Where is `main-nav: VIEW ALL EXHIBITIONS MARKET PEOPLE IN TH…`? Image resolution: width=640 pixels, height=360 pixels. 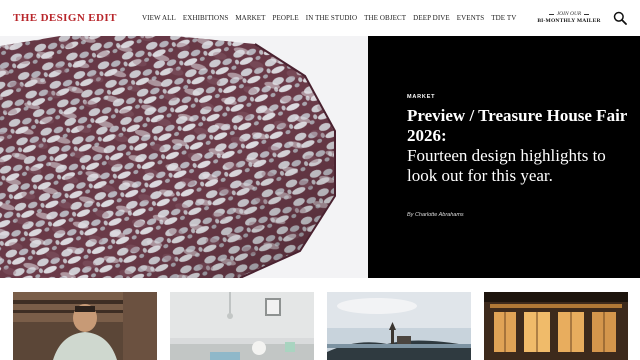
main-nav: VIEW ALL EXHIBITIONS MARKET PEOPLE IN TH… is located at coordinates (332, 18).